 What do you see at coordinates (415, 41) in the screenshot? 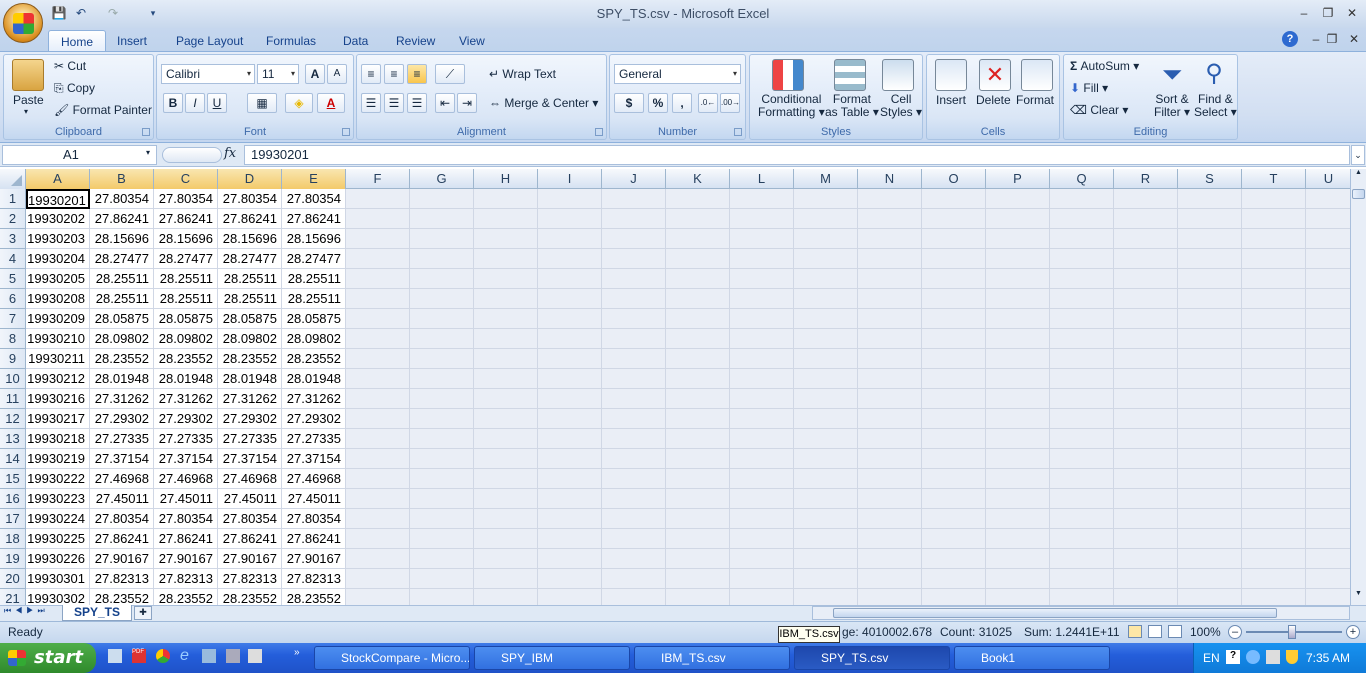
I see `tab-review: Review` at bounding box center [415, 41].